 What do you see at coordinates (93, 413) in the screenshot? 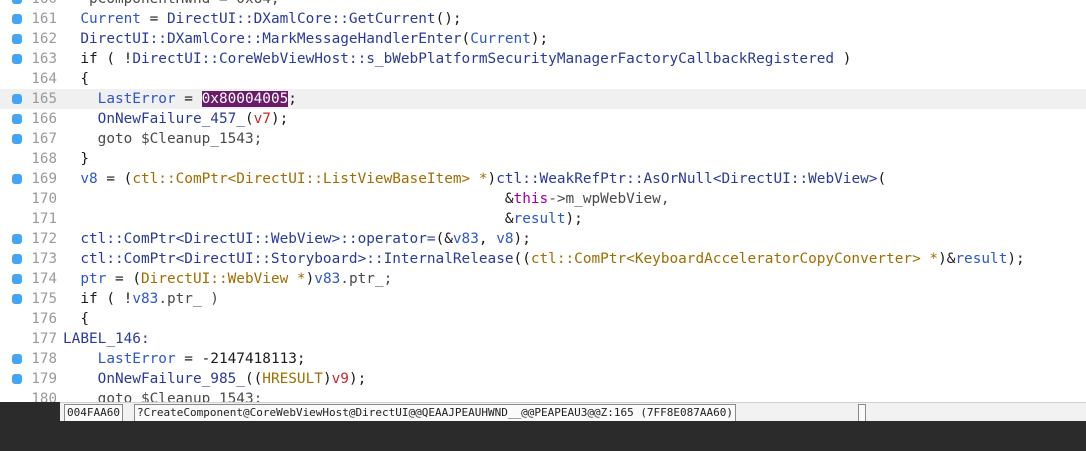
I see `address-field: 004FAA60` at bounding box center [93, 413].